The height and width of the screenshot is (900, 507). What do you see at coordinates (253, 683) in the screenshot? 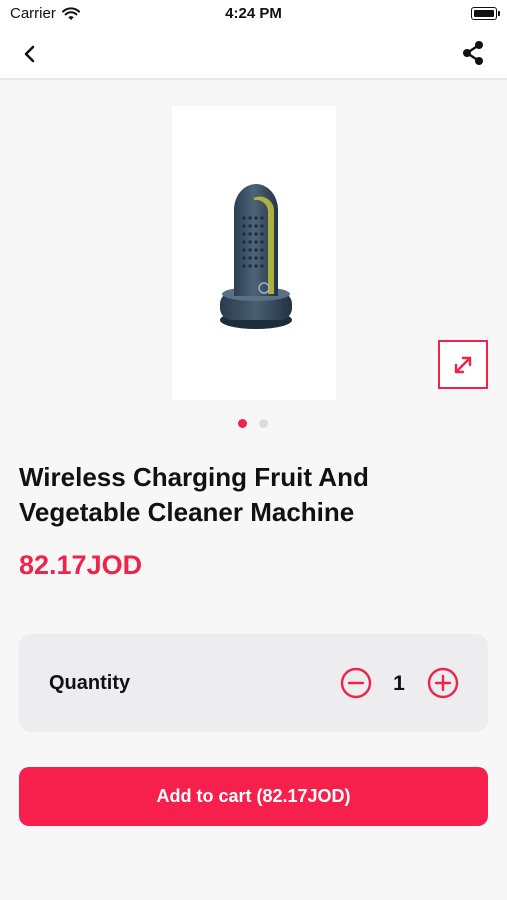
I see `quantity-card: Quantity 1` at bounding box center [253, 683].